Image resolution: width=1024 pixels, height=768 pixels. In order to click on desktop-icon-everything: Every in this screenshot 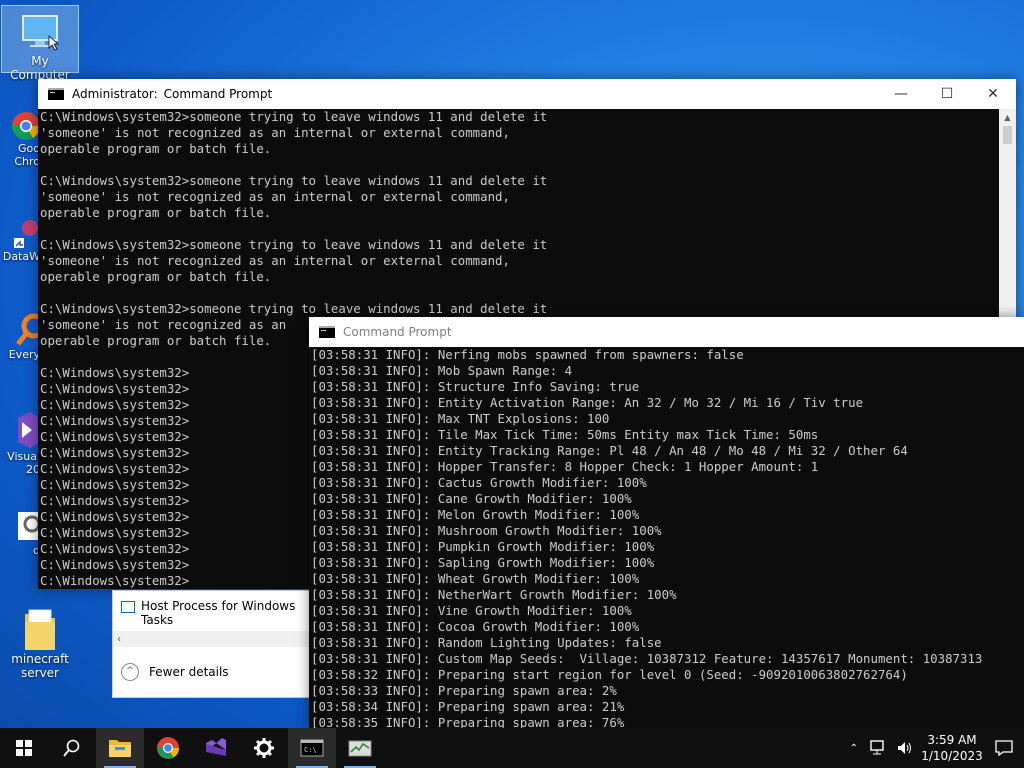, I will do `click(23, 334)`.